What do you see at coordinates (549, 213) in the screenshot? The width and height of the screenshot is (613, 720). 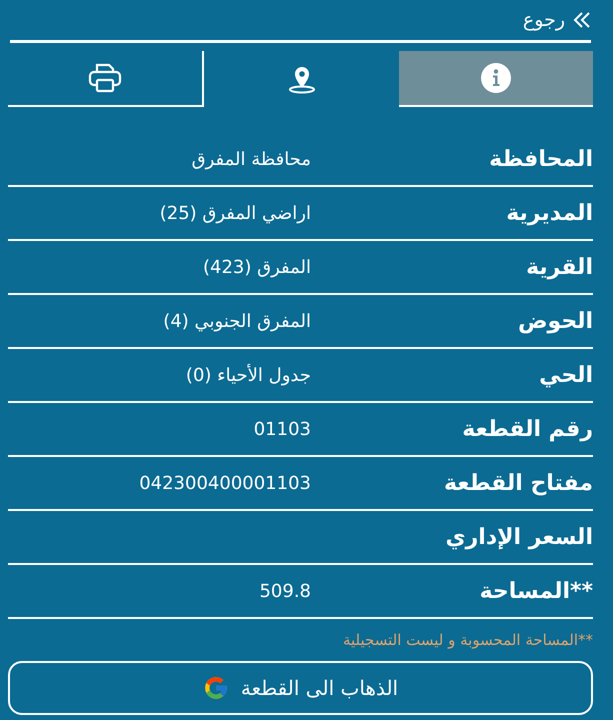 I see `field-label: المديرية` at bounding box center [549, 213].